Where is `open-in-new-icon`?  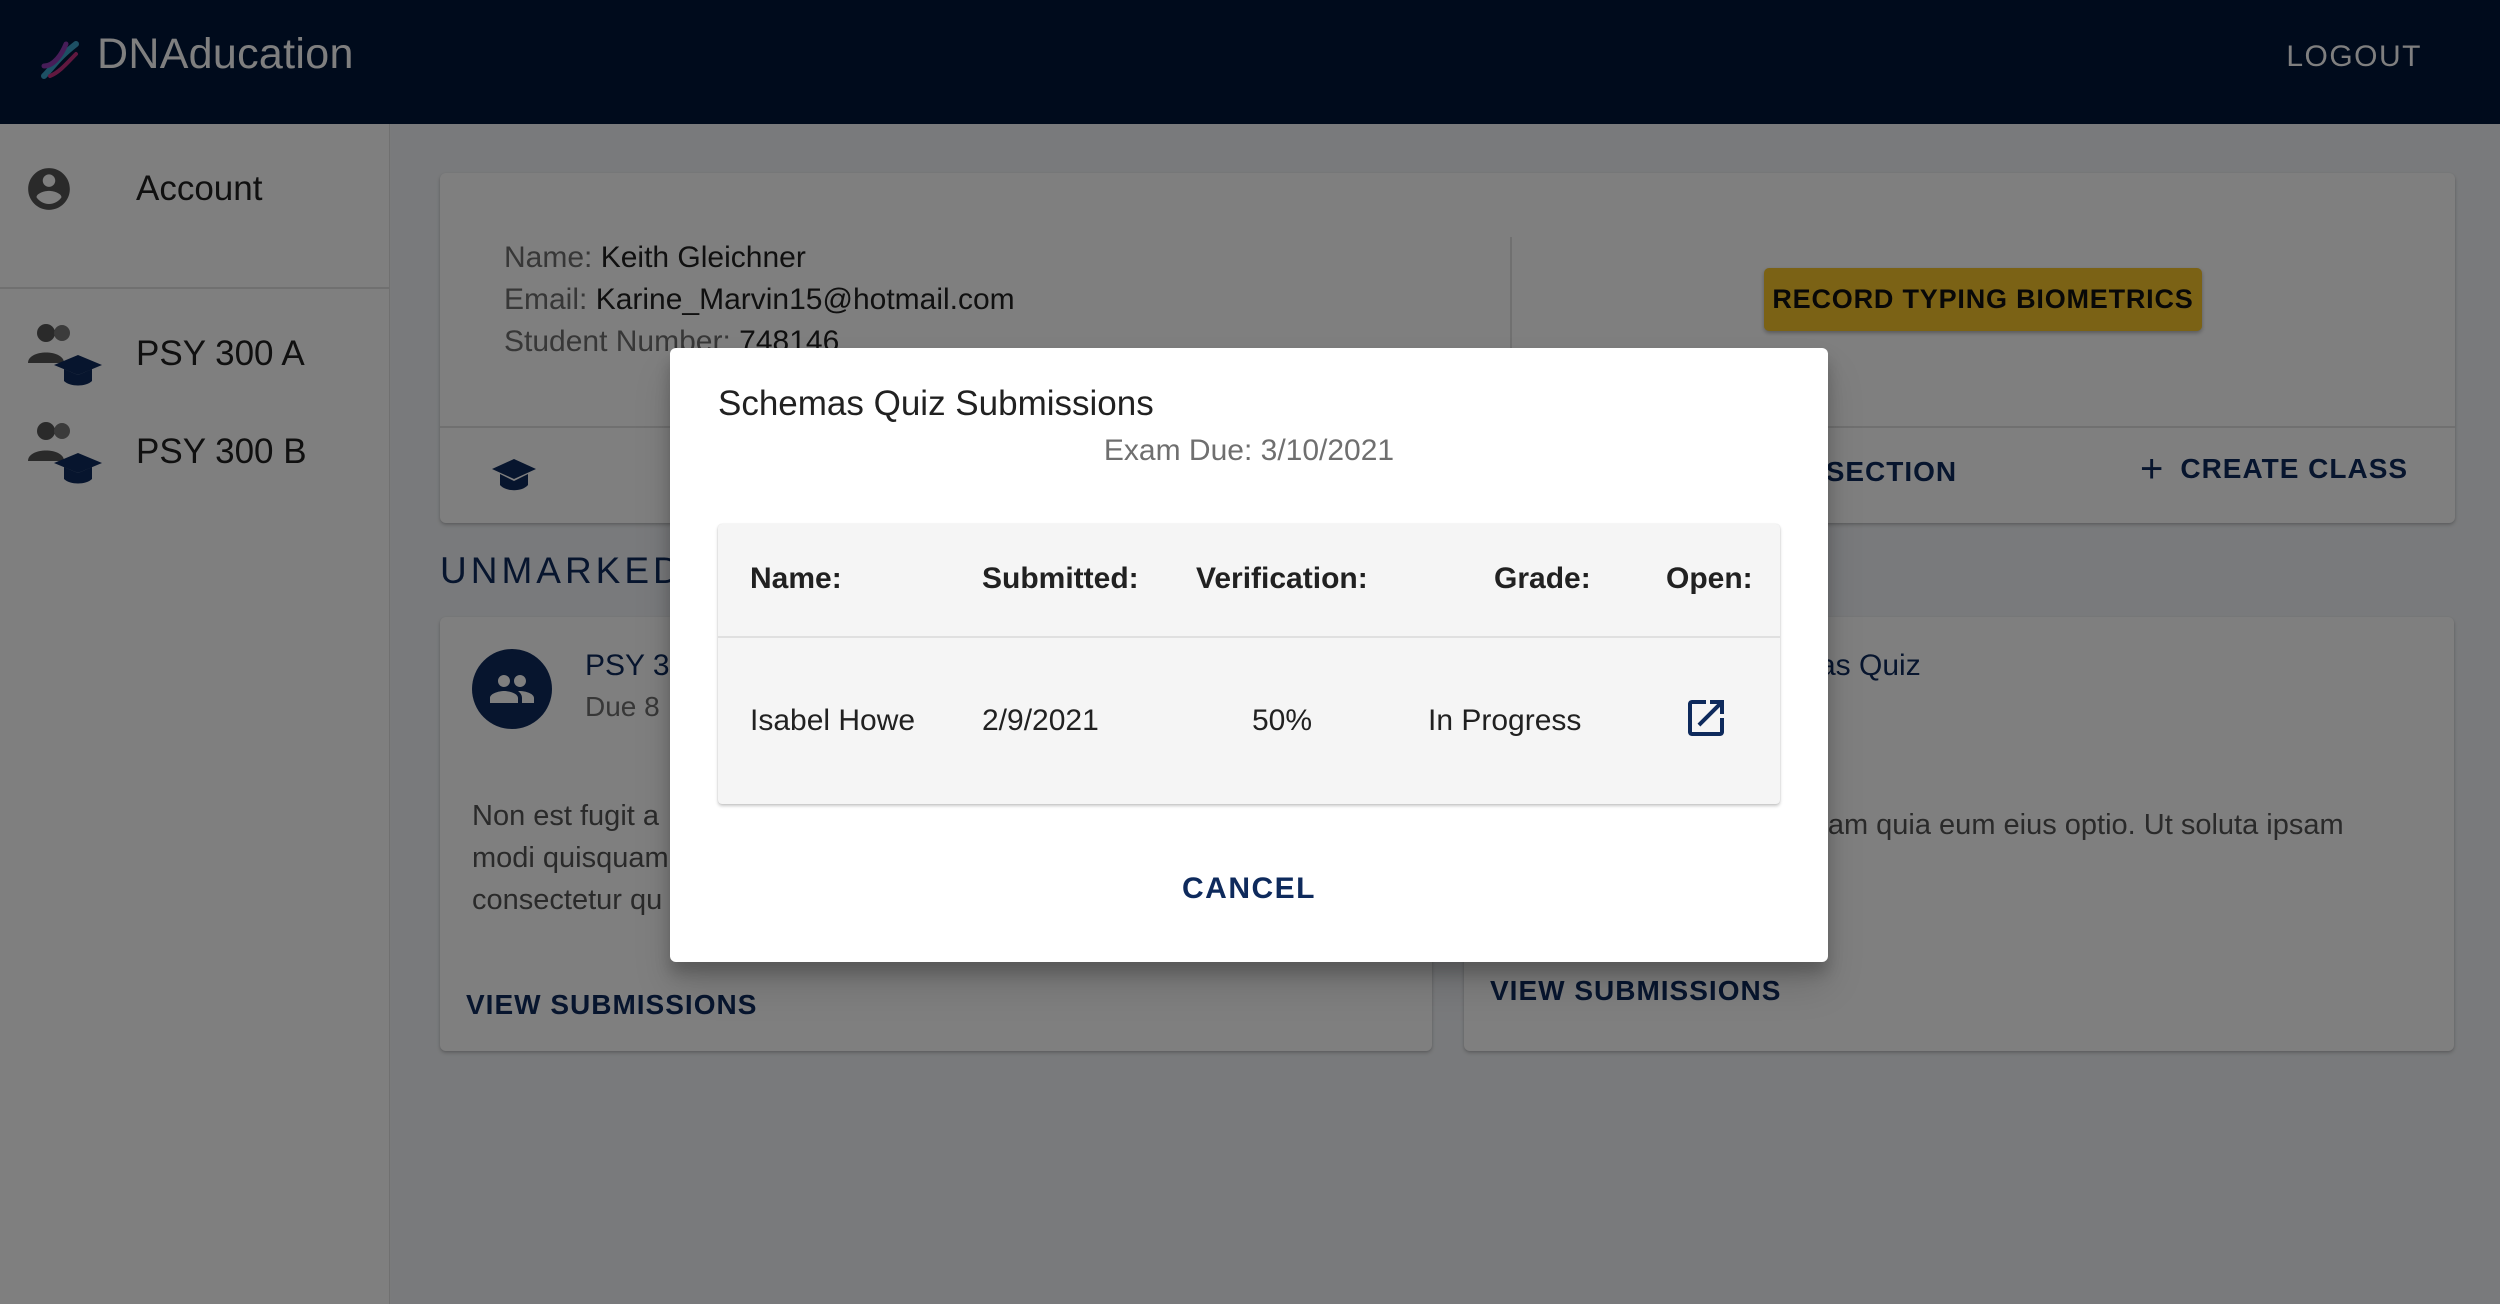 open-in-new-icon is located at coordinates (1706, 718).